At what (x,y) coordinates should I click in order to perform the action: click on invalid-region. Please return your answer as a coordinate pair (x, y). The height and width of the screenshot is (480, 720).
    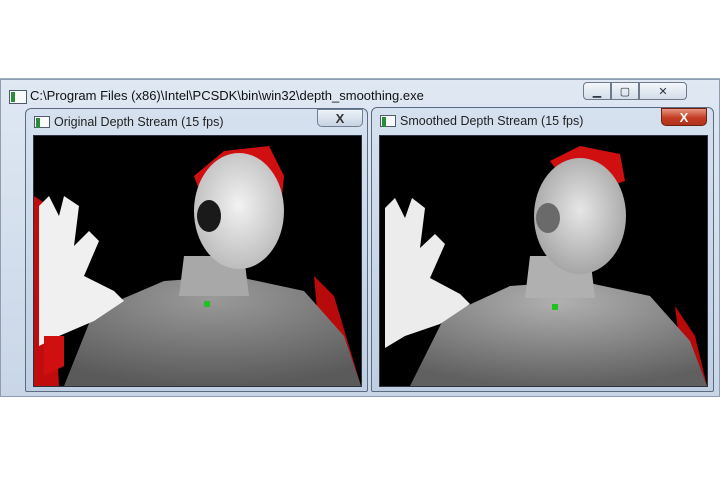
    Looking at the image, I should click on (54, 356).